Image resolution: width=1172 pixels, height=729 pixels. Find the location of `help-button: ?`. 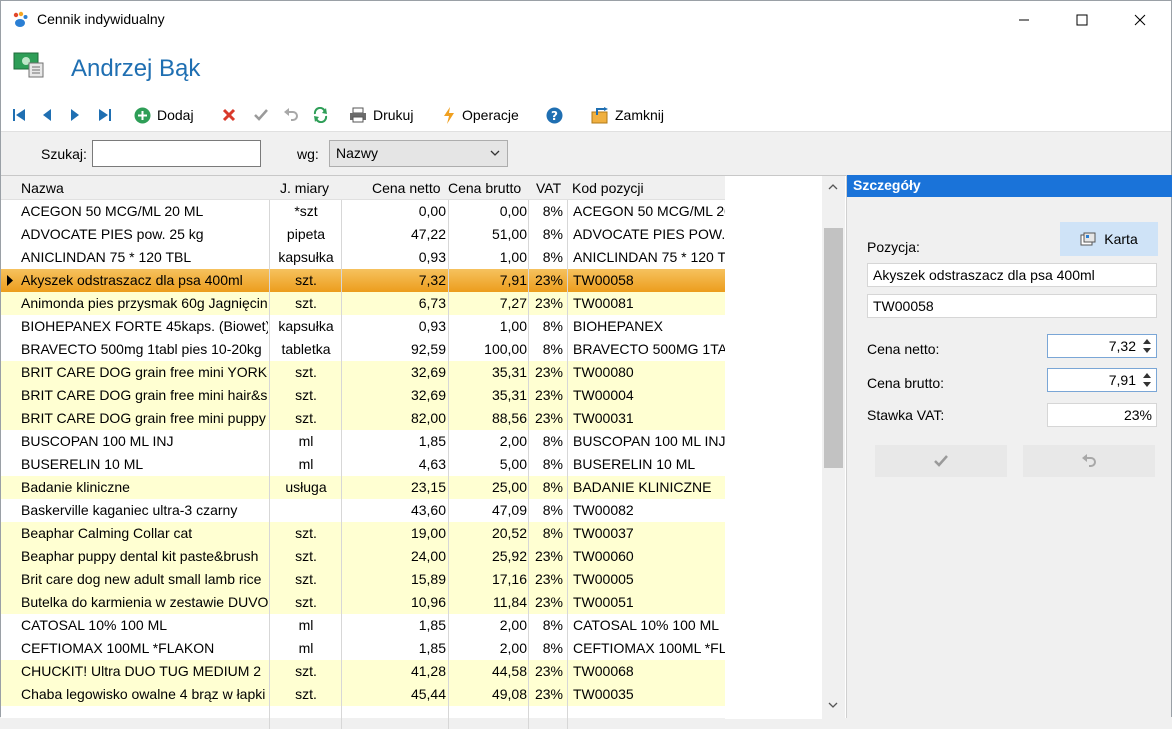

help-button: ? is located at coordinates (554, 115).